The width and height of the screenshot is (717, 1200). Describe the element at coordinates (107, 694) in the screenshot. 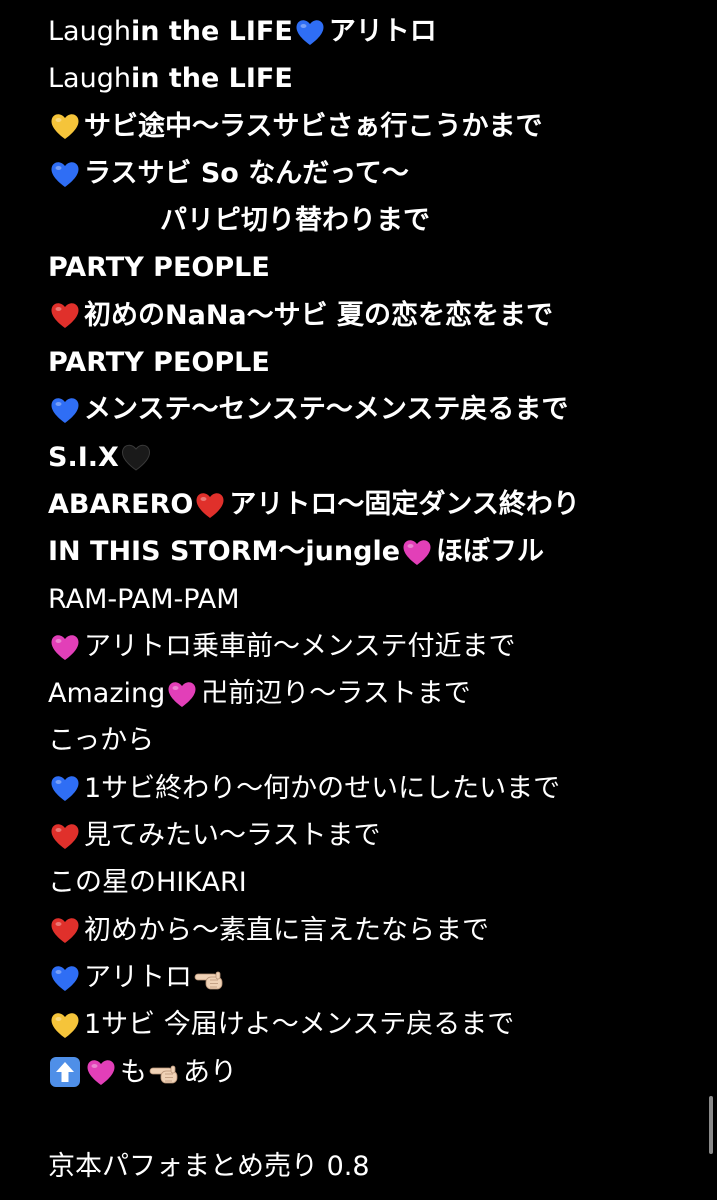

I see `note-text: Amazing` at that location.